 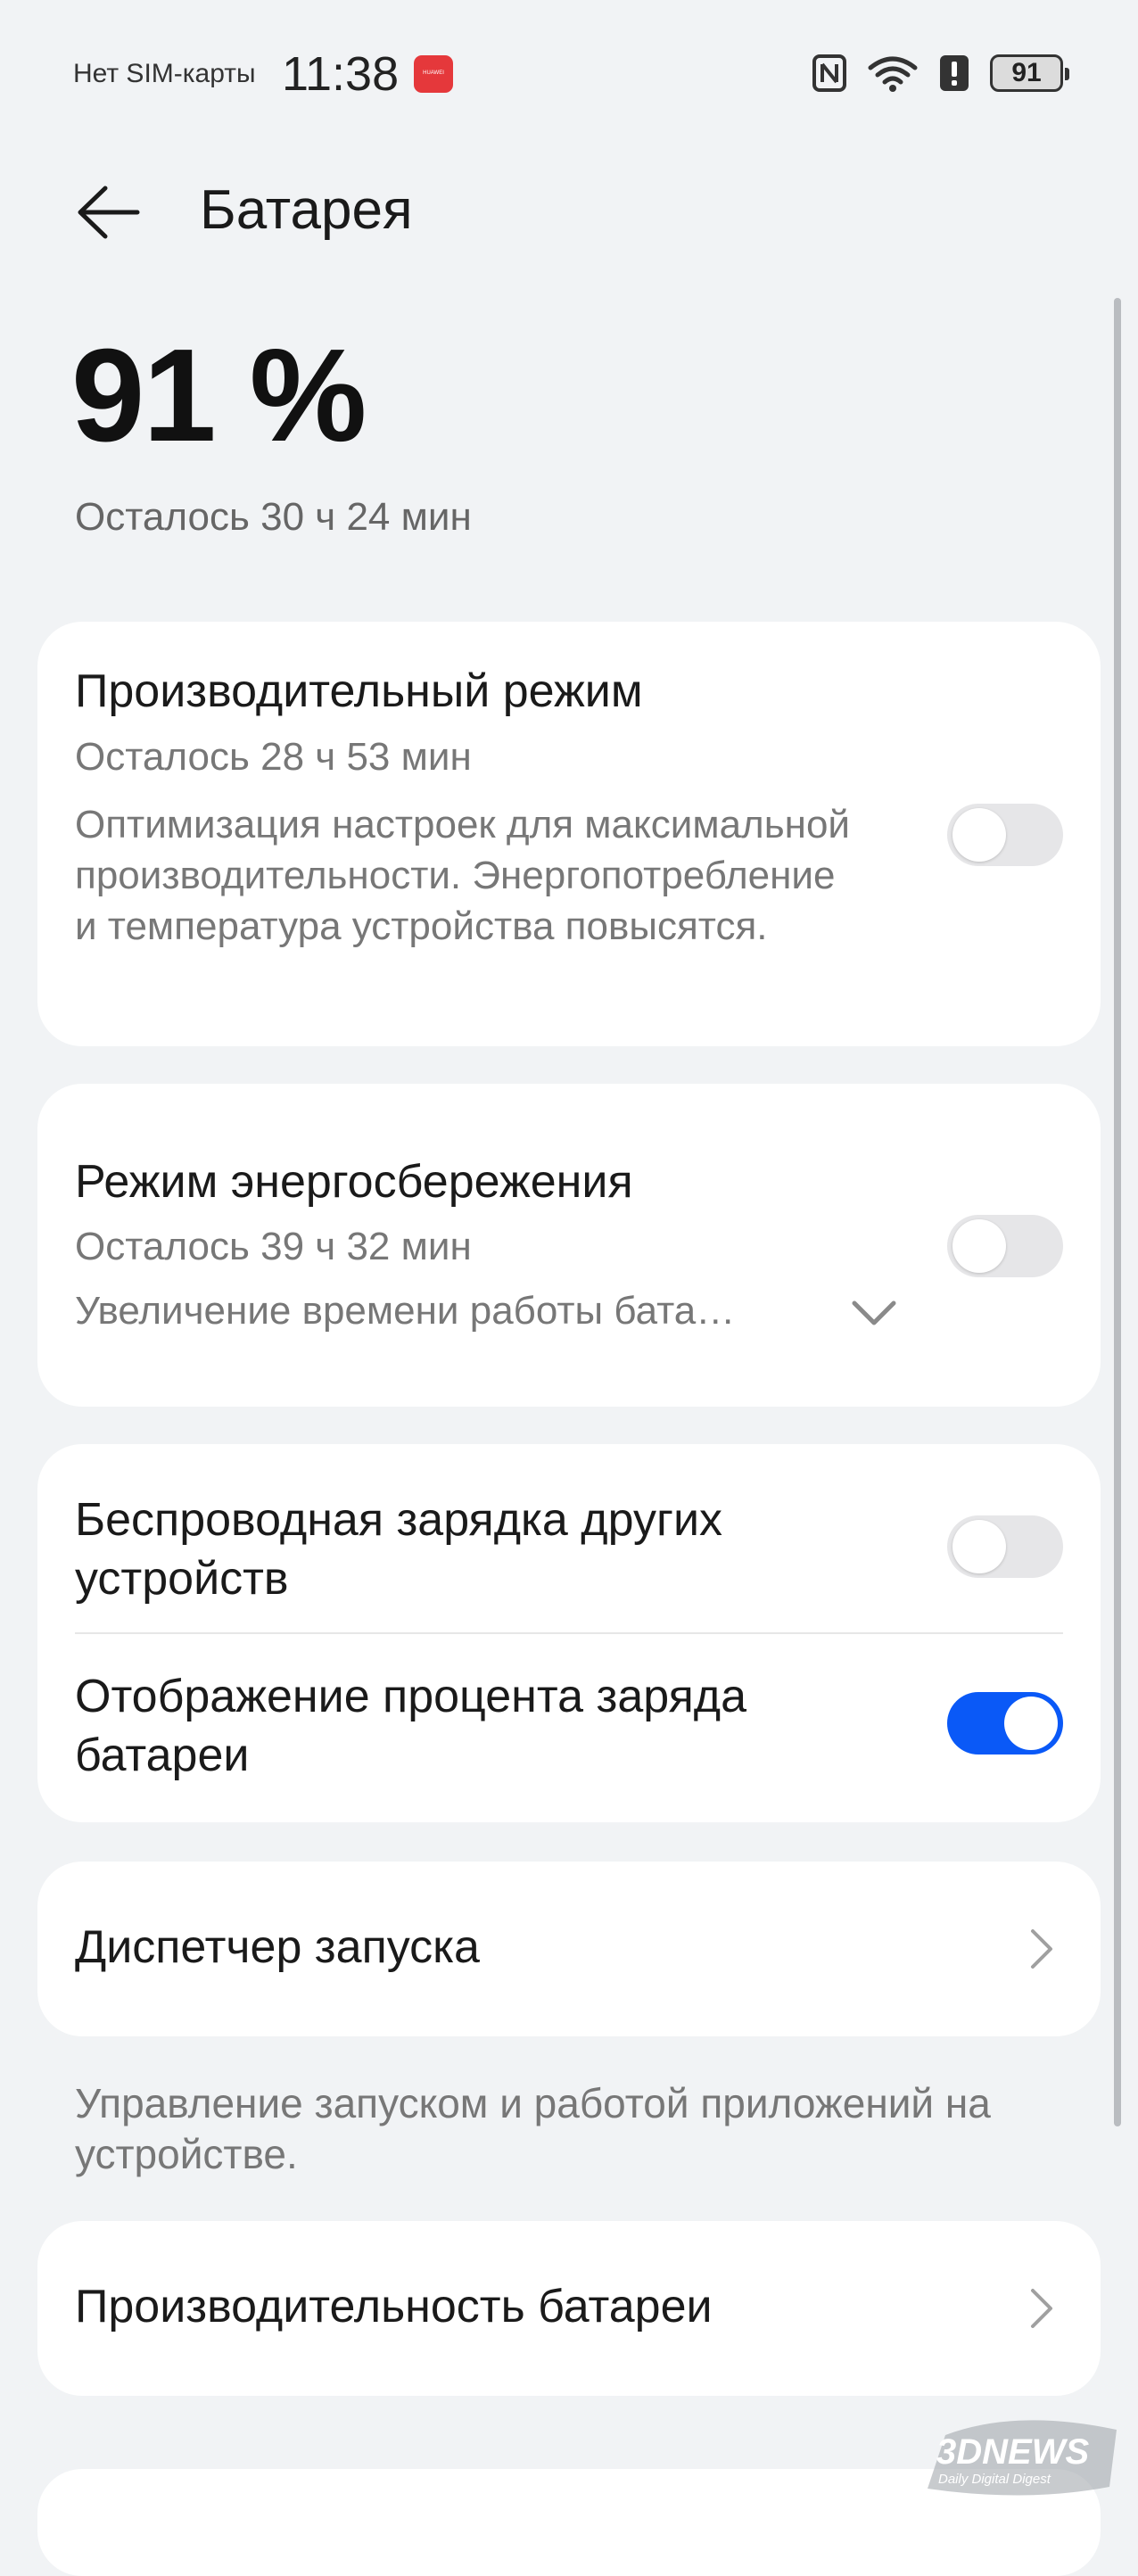 I want to click on power-saving-mode-remaining: Осталось 39 ч 32 мин, so click(x=273, y=1247).